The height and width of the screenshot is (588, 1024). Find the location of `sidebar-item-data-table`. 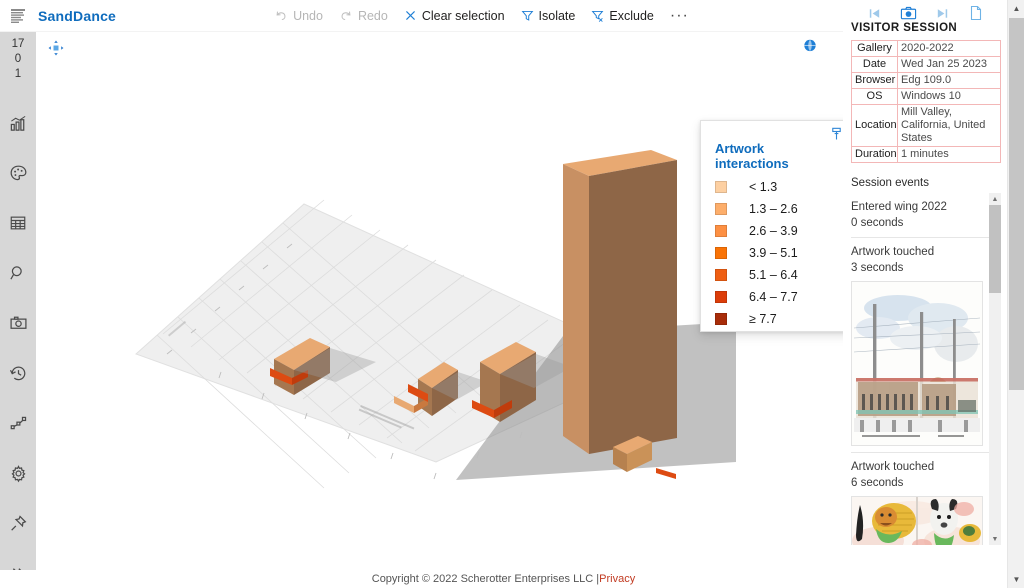

sidebar-item-data-table is located at coordinates (18, 223).